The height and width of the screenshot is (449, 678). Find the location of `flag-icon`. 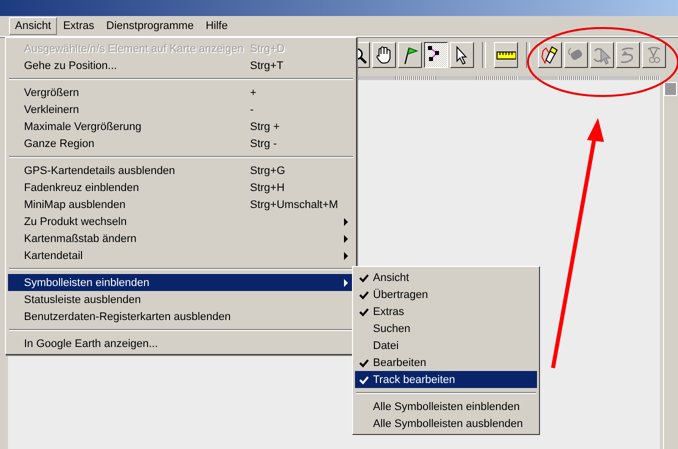

flag-icon is located at coordinates (411, 55).